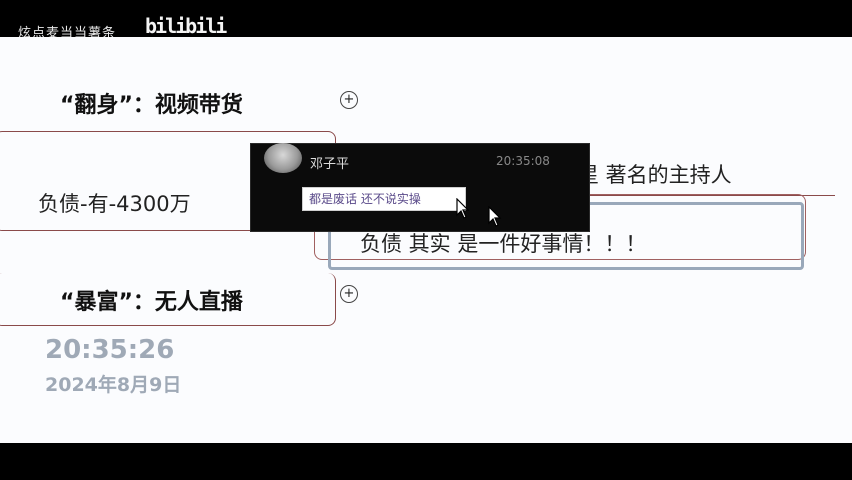 The height and width of the screenshot is (480, 852). What do you see at coordinates (114, 204) in the screenshot?
I see `debt-text: 负债-有-4300万` at bounding box center [114, 204].